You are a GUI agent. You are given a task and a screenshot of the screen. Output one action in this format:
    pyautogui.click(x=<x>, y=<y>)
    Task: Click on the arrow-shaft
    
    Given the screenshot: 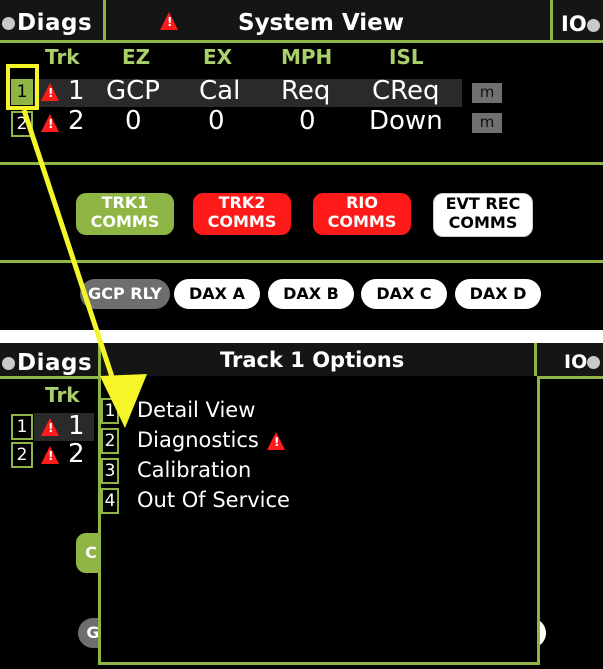 What is the action you would take?
    pyautogui.click(x=71, y=252)
    